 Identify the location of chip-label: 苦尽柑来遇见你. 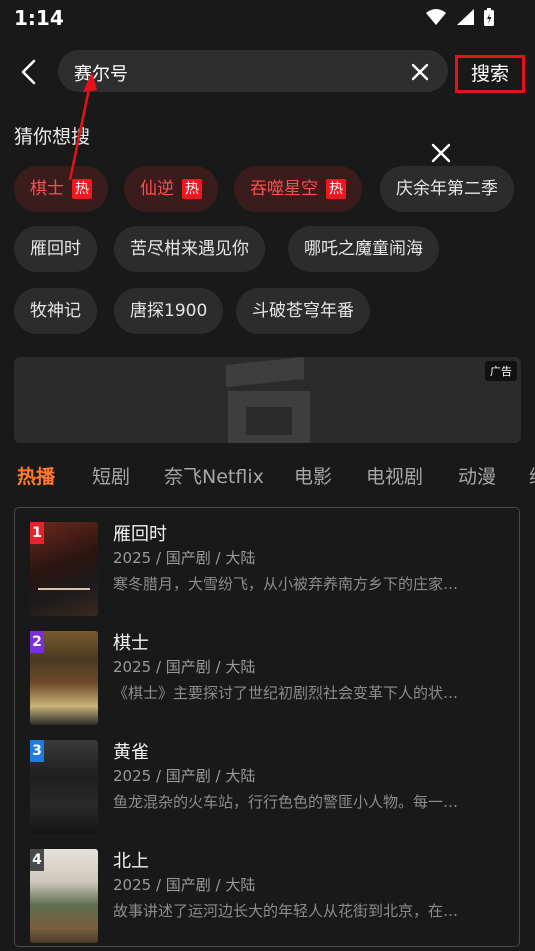
(189, 249).